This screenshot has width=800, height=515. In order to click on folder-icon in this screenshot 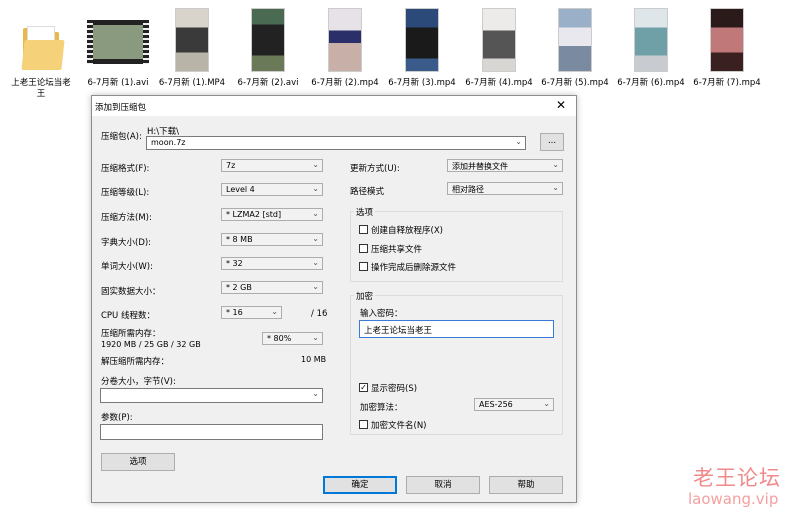, I will do `click(43, 48)`.